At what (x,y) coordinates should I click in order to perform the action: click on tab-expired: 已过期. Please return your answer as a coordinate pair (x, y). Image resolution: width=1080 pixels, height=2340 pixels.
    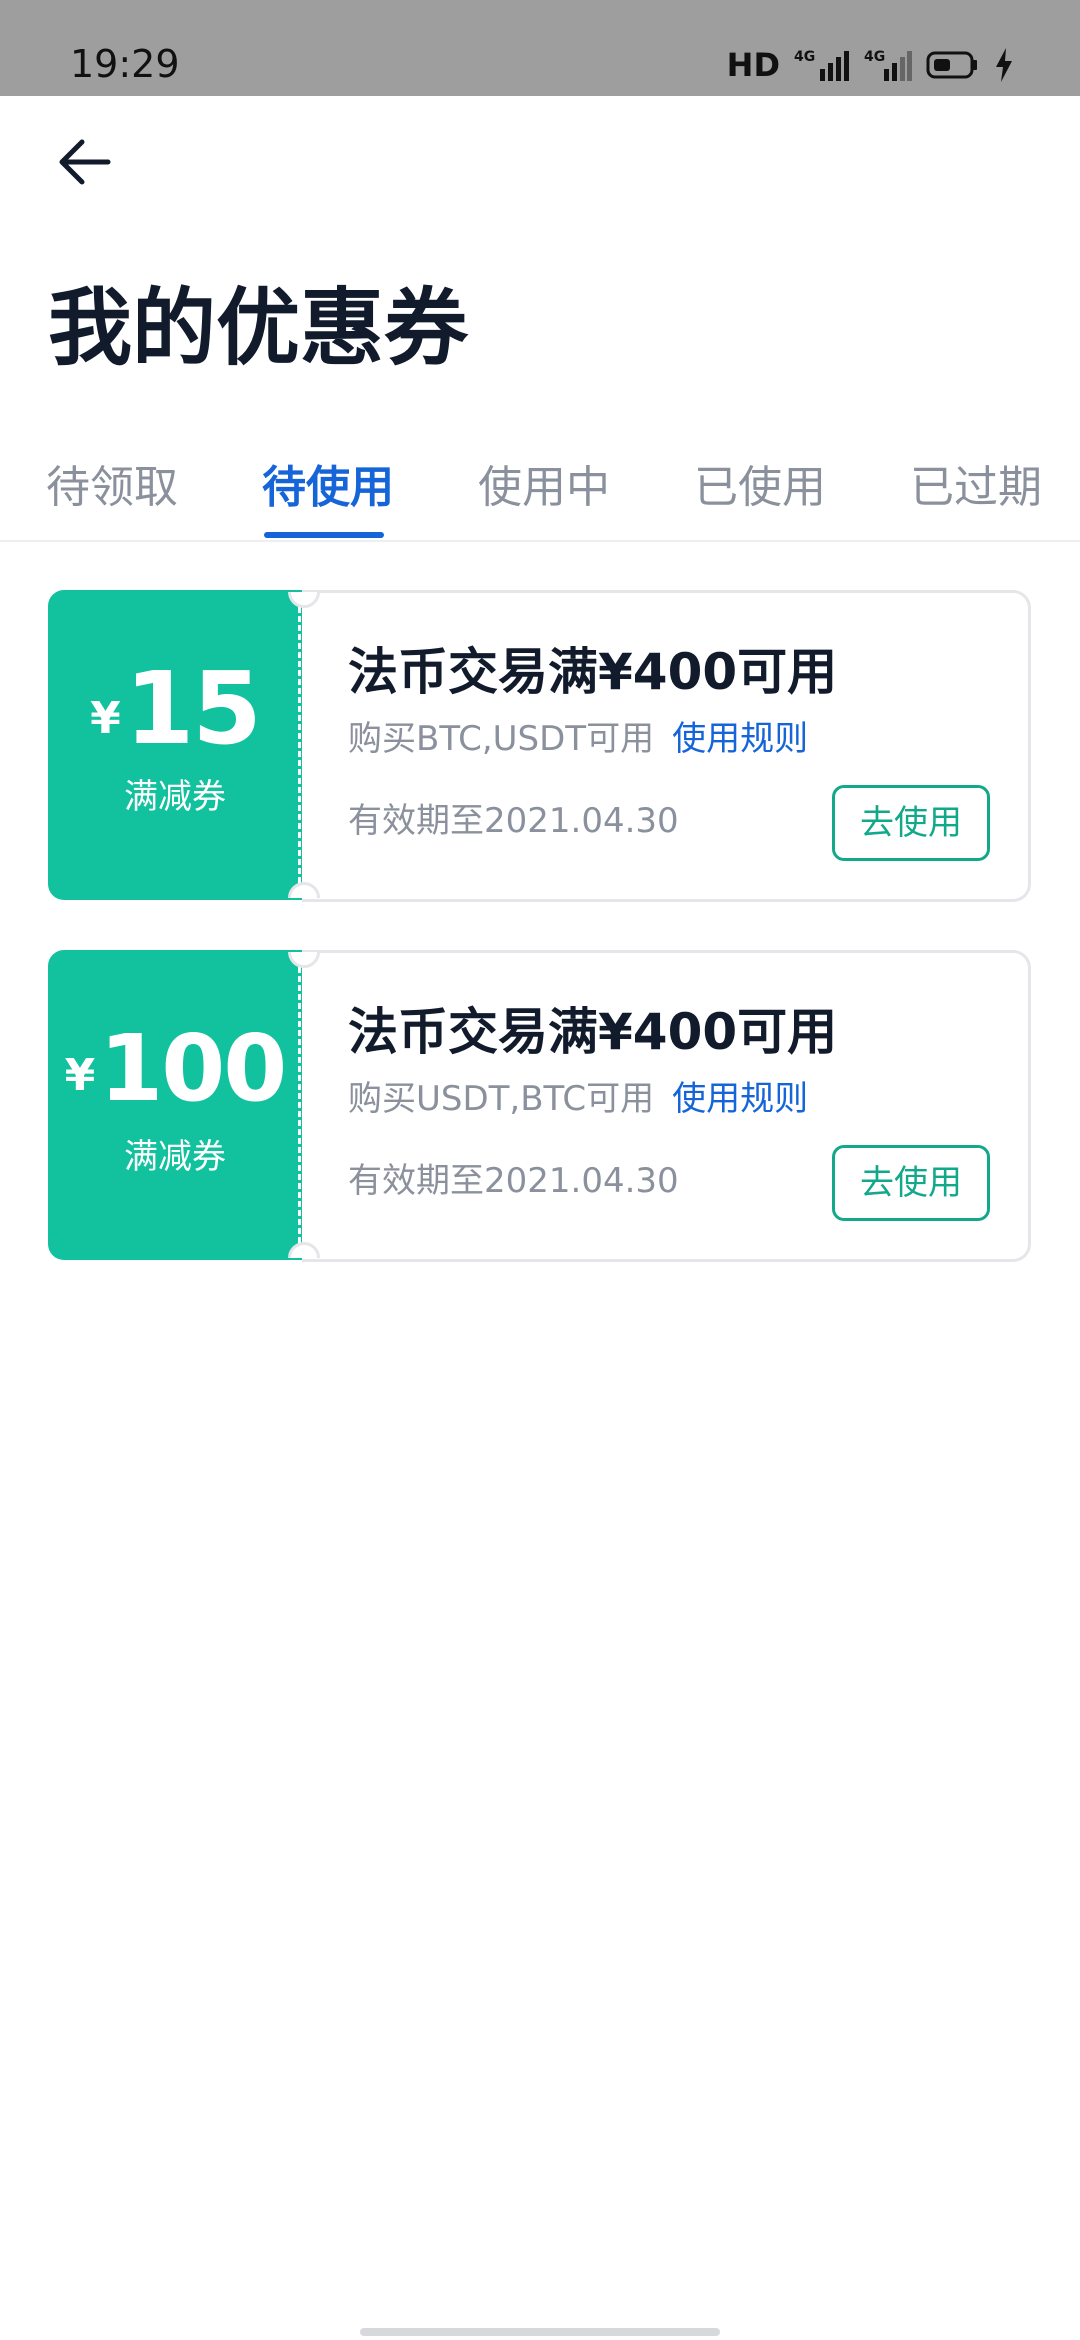
    Looking at the image, I should click on (976, 488).